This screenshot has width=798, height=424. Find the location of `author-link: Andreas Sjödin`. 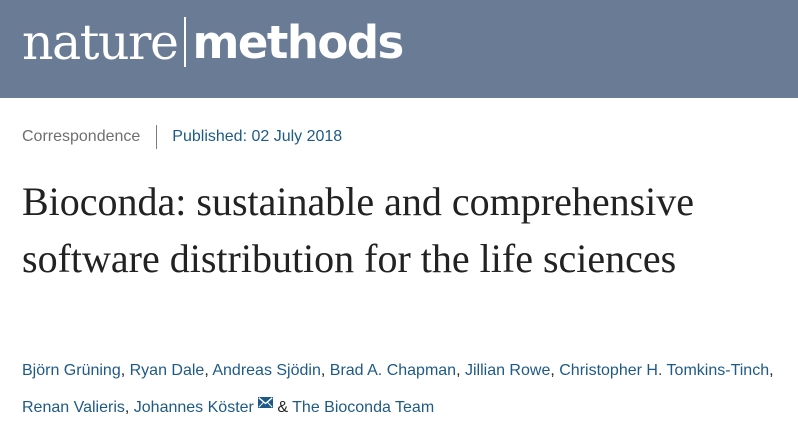

author-link: Andreas Sjödin is located at coordinates (266, 370).